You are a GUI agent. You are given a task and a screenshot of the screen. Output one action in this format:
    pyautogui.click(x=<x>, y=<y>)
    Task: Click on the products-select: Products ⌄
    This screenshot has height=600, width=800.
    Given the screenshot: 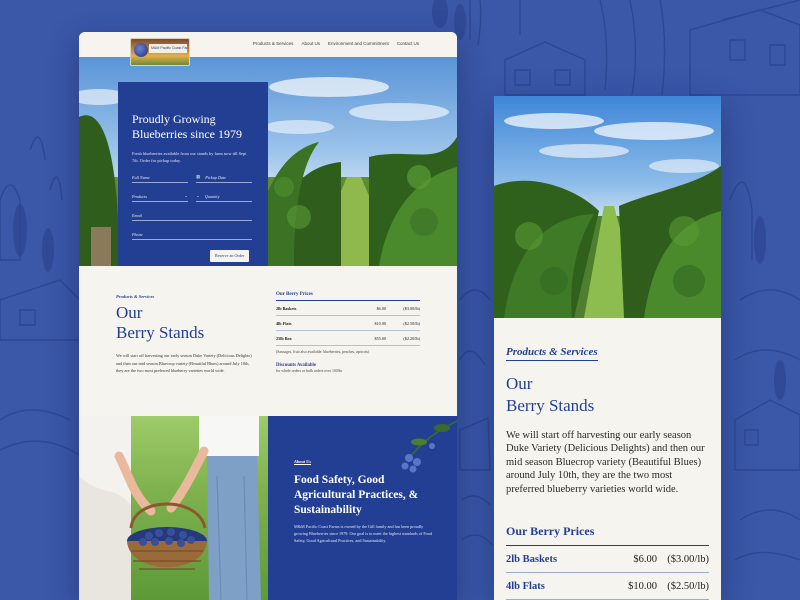 What is the action you would take?
    pyautogui.click(x=160, y=196)
    